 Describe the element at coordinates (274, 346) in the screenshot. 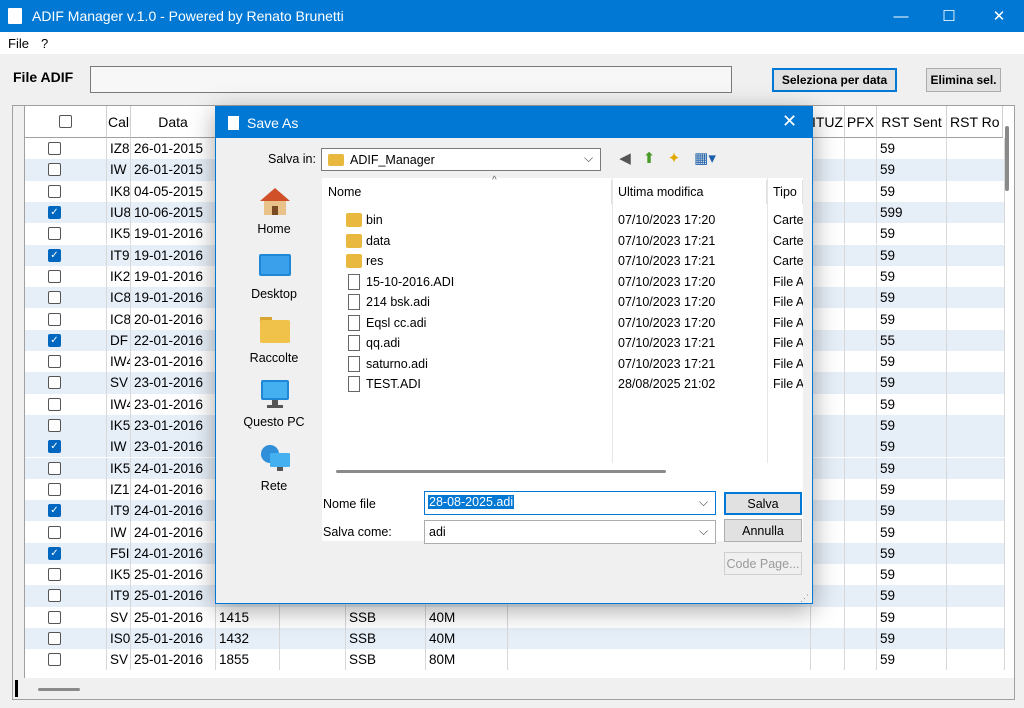

I see `place-raccolte: Raccolte` at that location.